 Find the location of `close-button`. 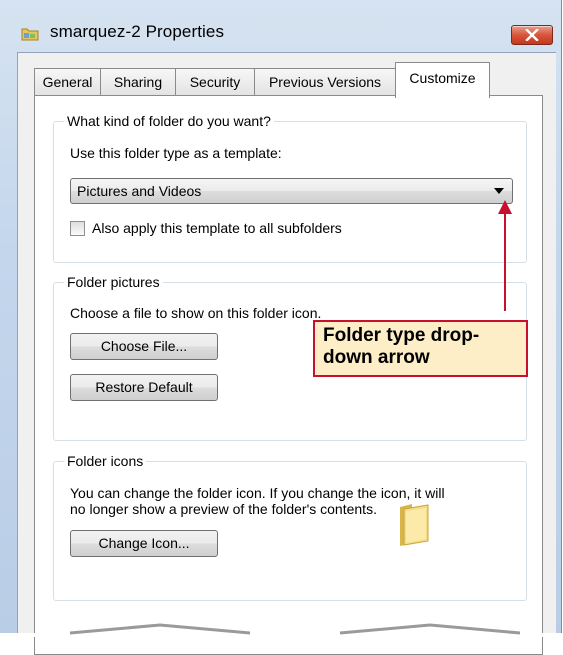

close-button is located at coordinates (532, 35).